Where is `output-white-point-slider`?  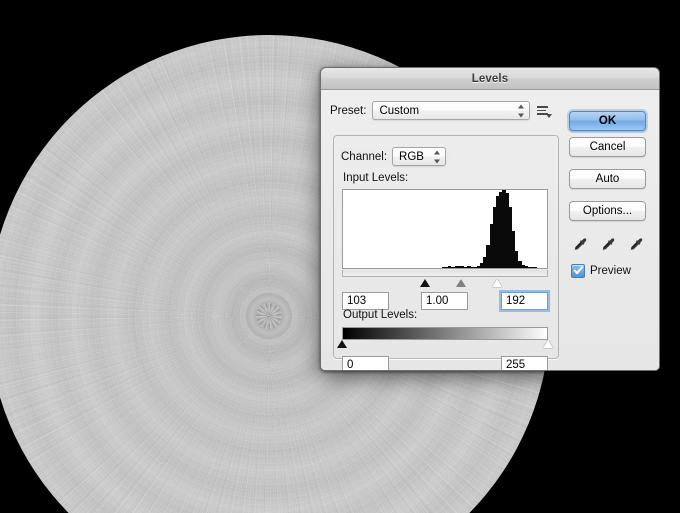
output-white-point-slider is located at coordinates (548, 344).